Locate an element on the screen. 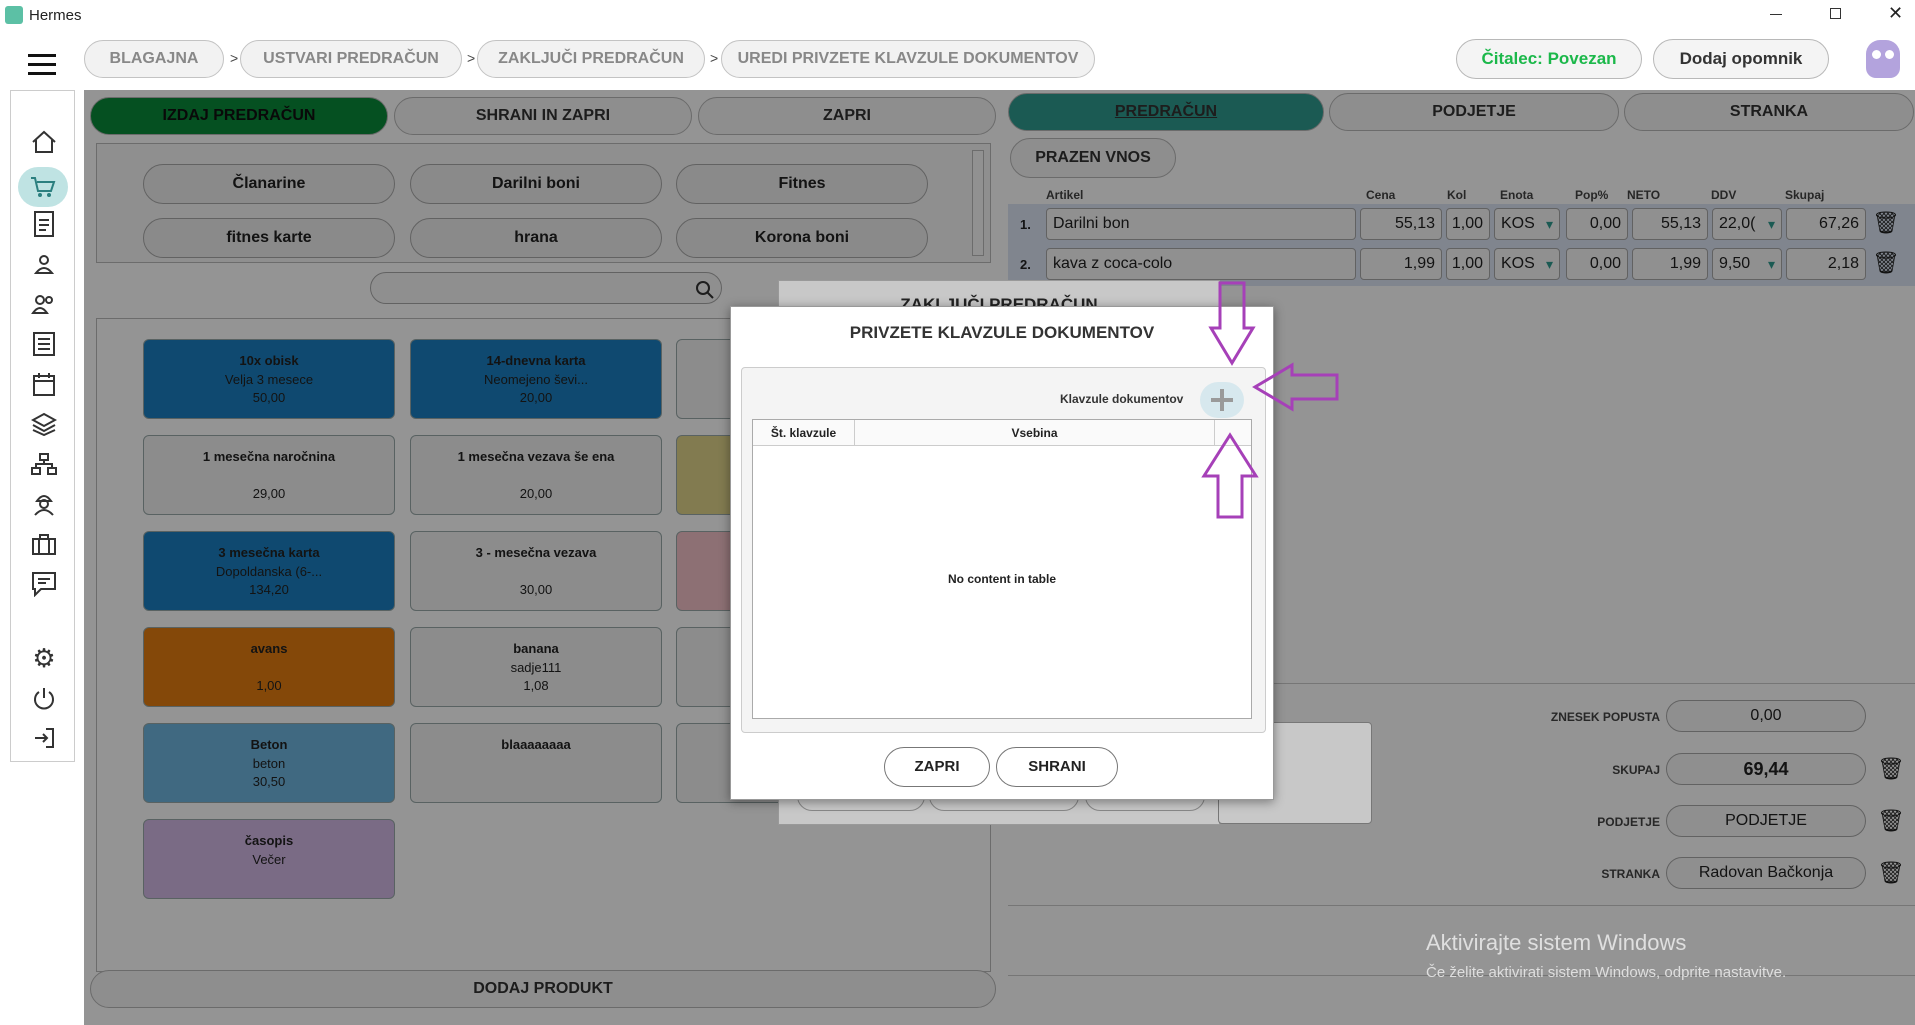 The image size is (1915, 1025). empty-table-message: No content in table is located at coordinates (1002, 579).